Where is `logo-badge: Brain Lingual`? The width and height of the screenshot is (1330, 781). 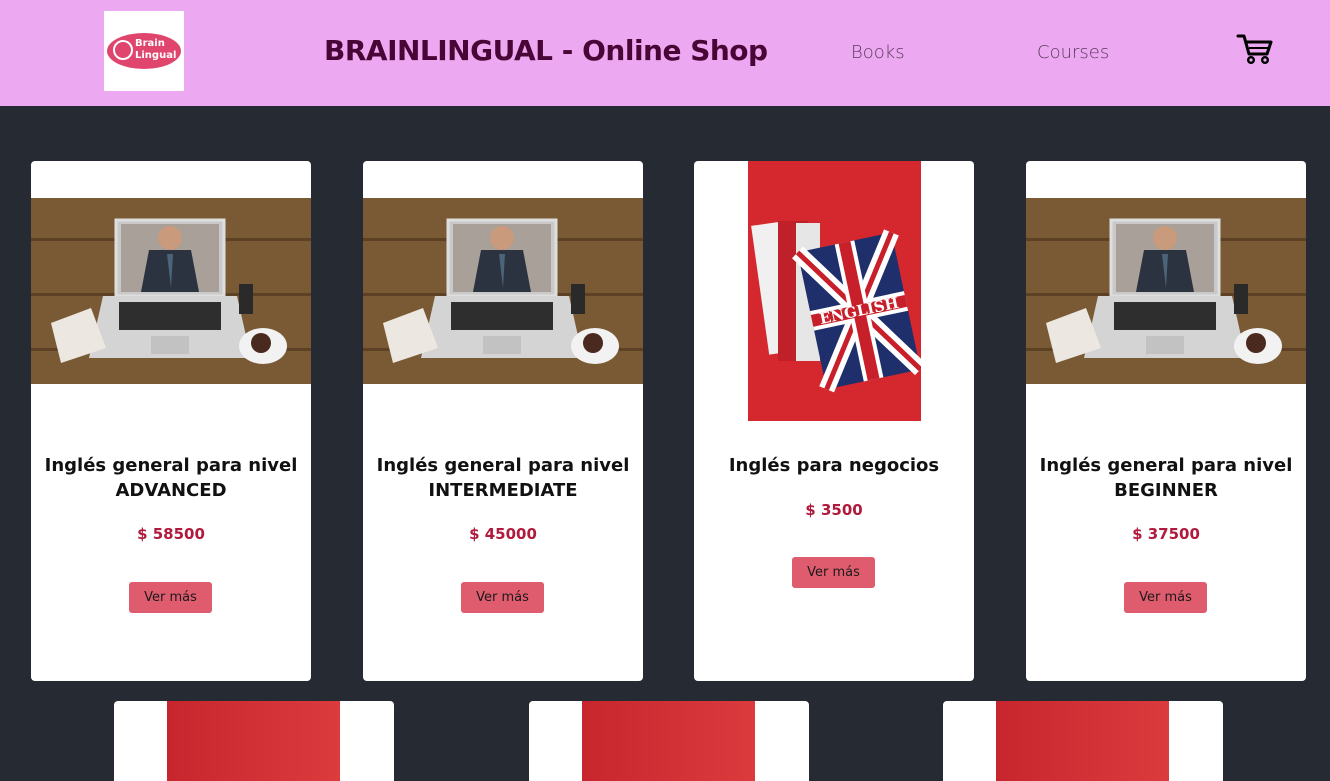 logo-badge: Brain Lingual is located at coordinates (144, 51).